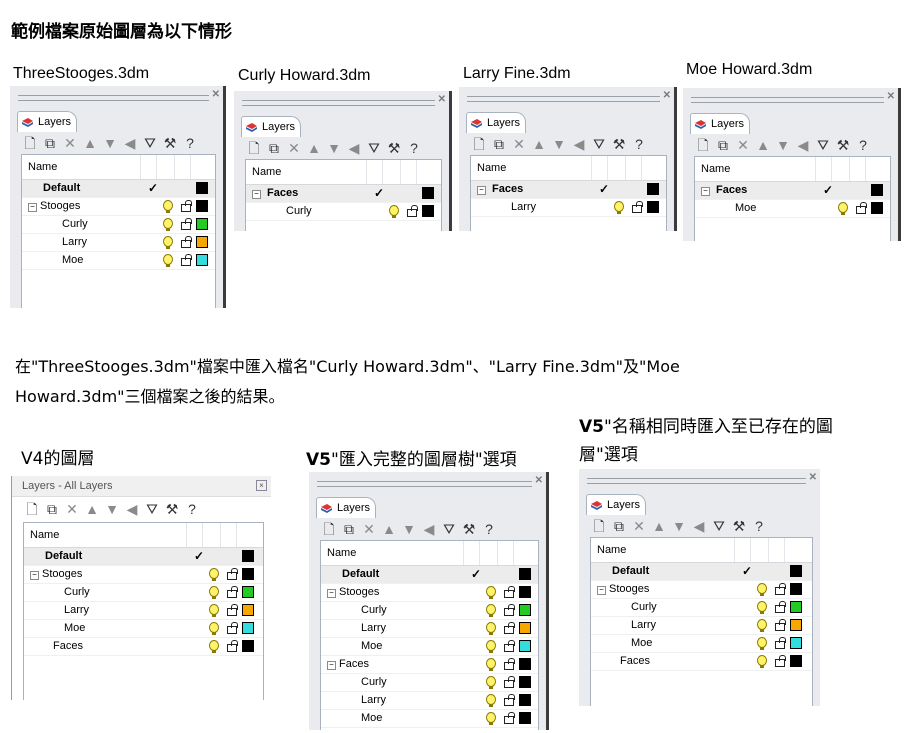 Image resolution: width=917 pixels, height=733 pixels. I want to click on help-icon: ?, so click(863, 145).